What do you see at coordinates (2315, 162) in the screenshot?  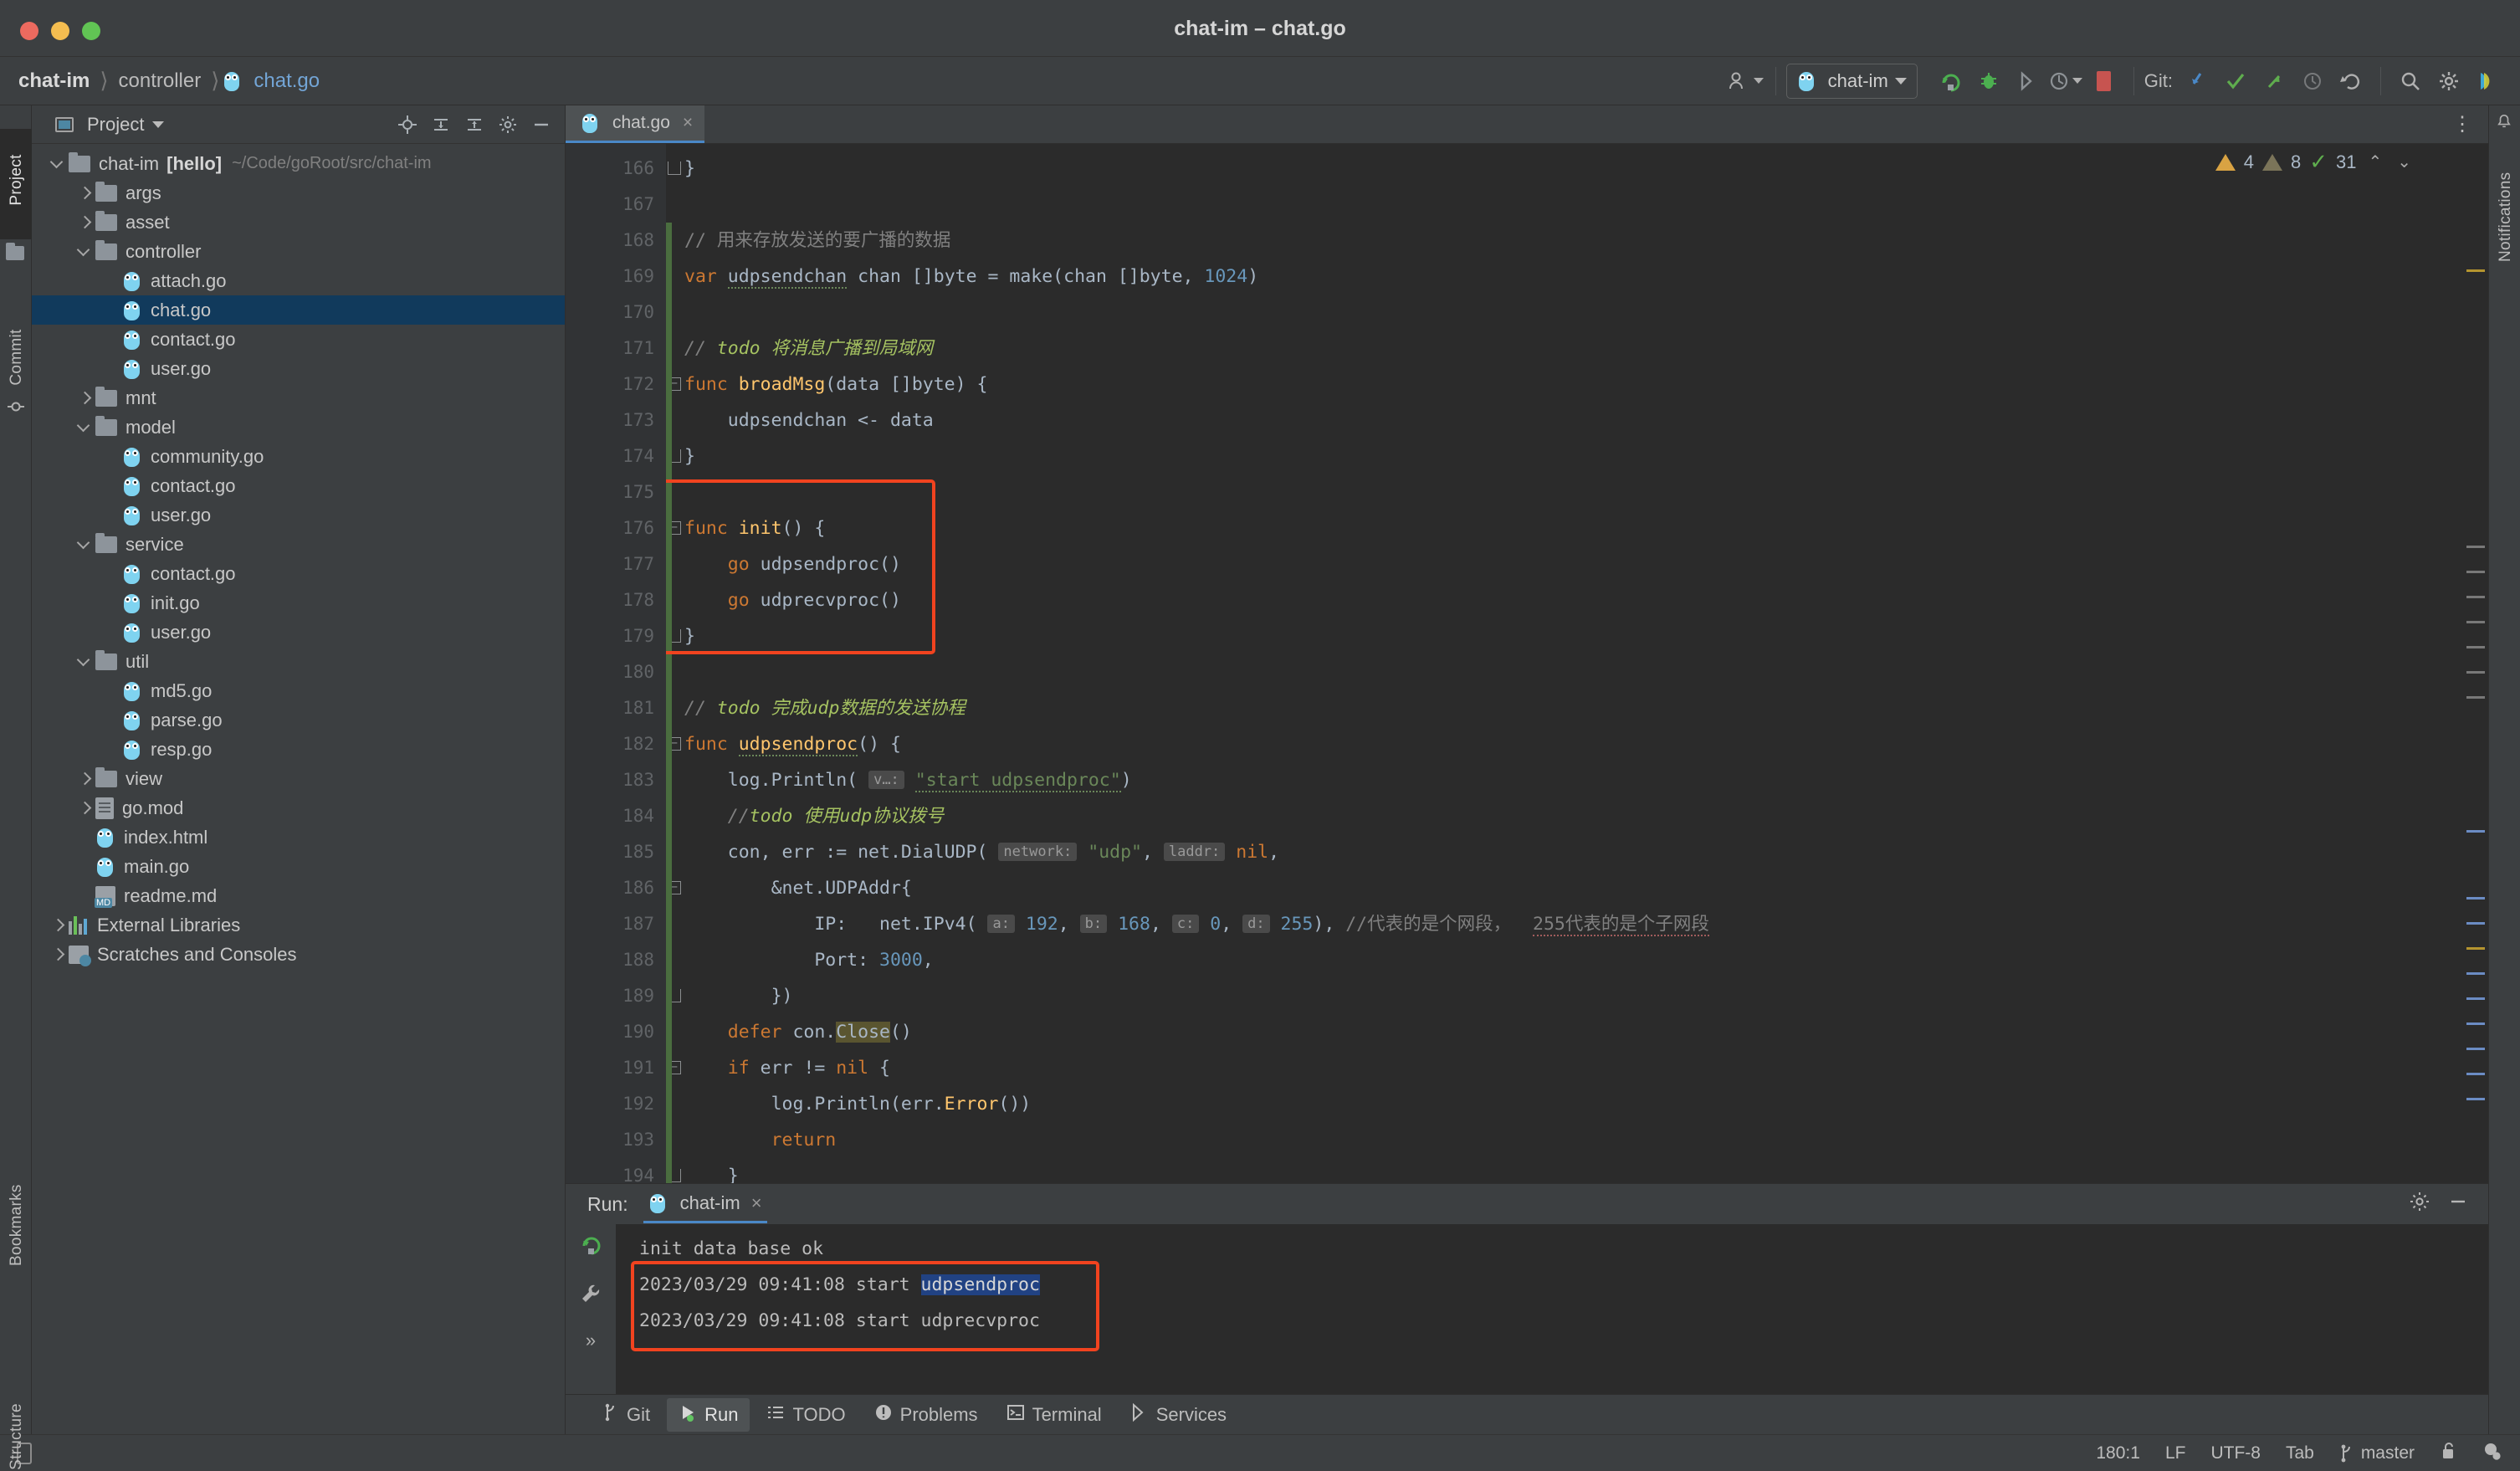 I see `inspection-widget: 4 8 ✓ 31 ⌃ ⌄` at bounding box center [2315, 162].